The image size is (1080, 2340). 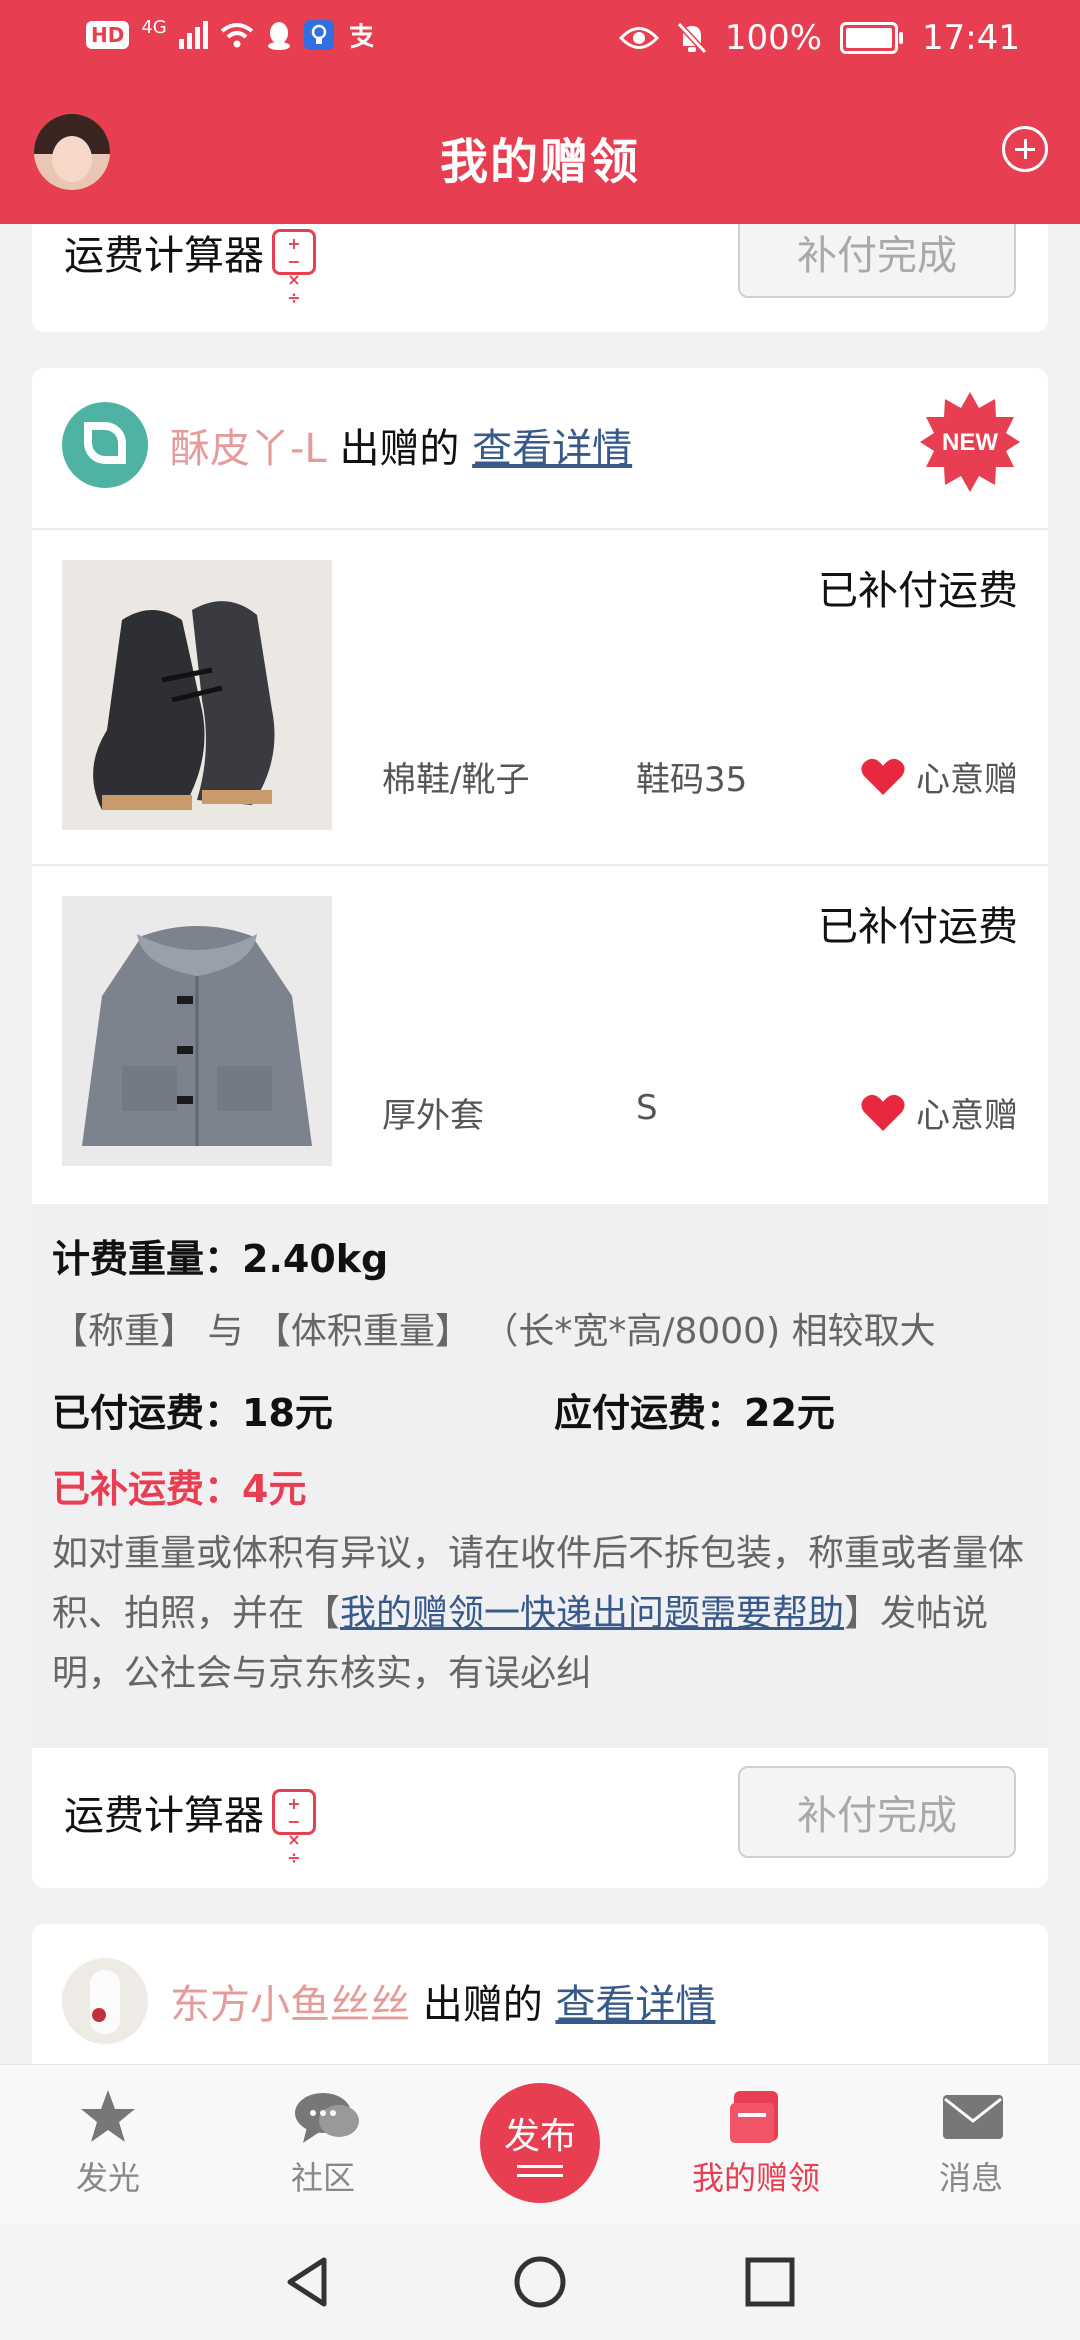 I want to click on item-photo-boots, so click(x=197, y=695).